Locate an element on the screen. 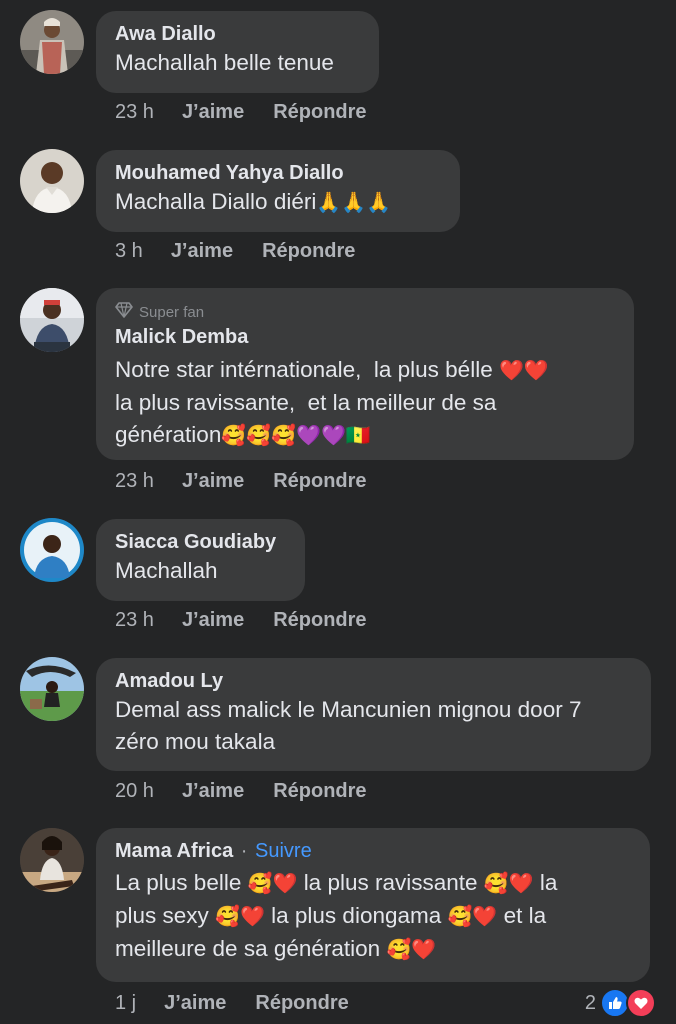 This screenshot has width=676, height=1024. author-name: Amadou Ly is located at coordinates (373, 681).